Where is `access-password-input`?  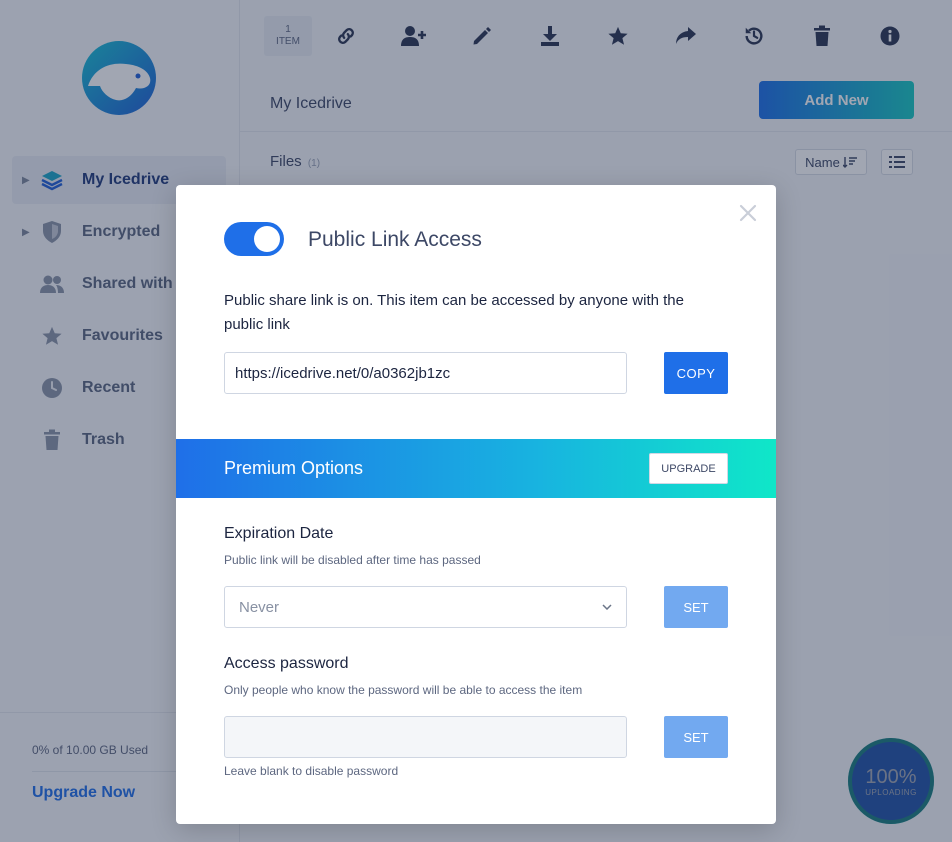
access-password-input is located at coordinates (425, 737).